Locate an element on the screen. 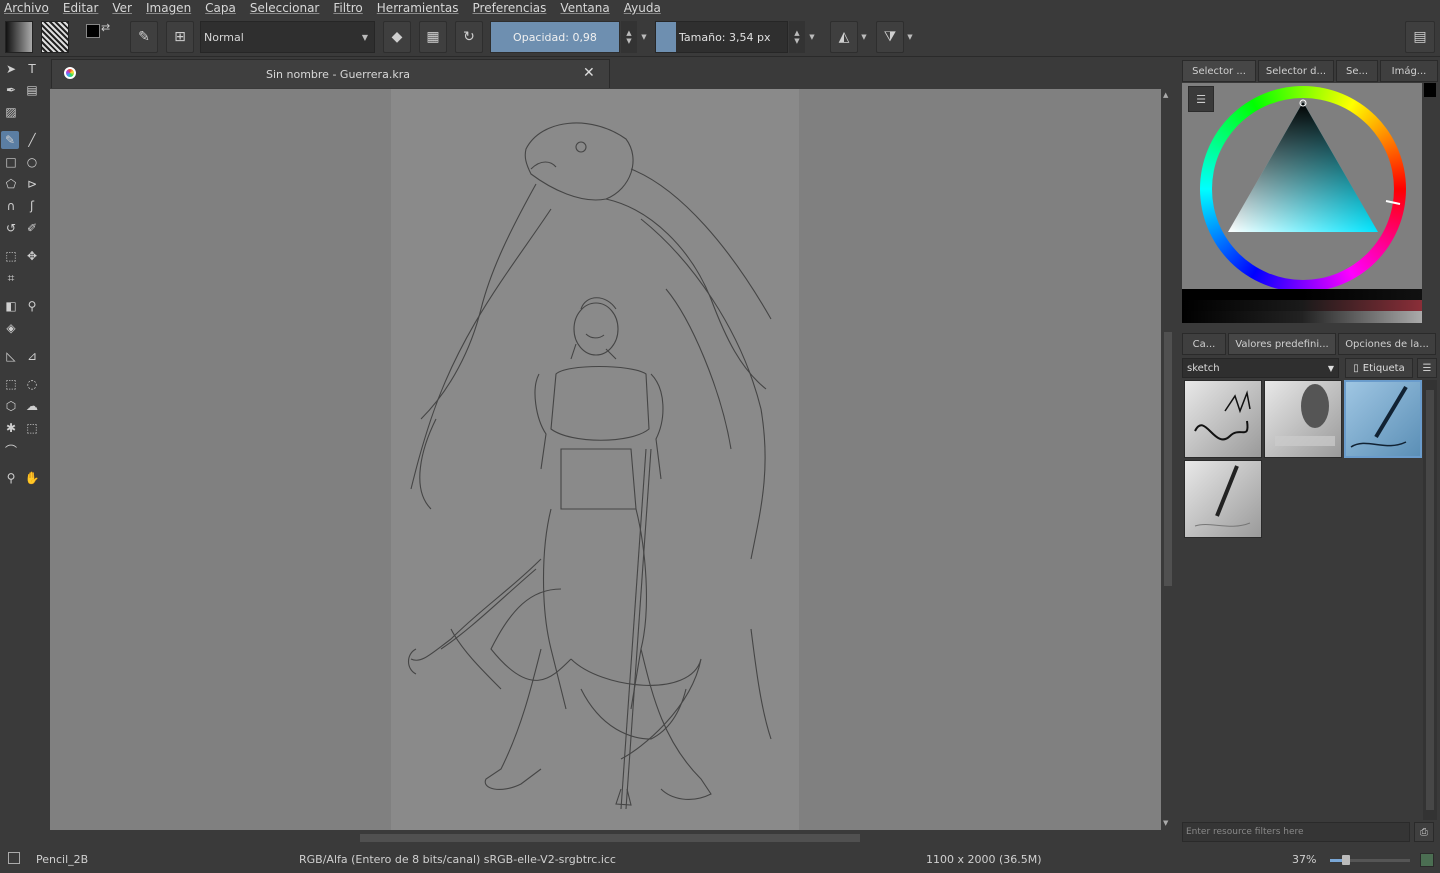 Image resolution: width=1440 pixels, height=873 pixels. text-icon: T is located at coordinates (32, 69).